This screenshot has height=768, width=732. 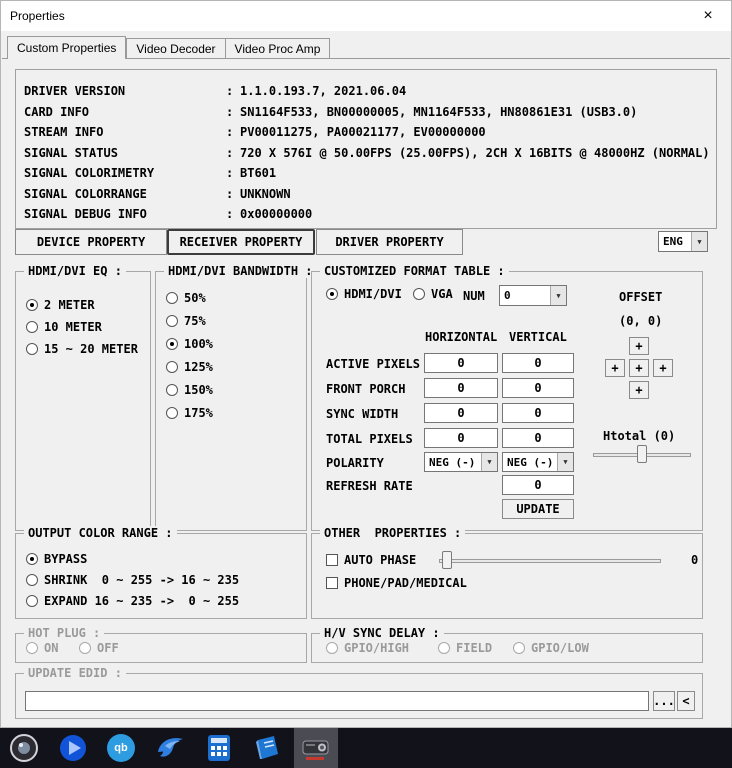 I want to click on radio-hot-plug-off: OFF, so click(x=99, y=648).